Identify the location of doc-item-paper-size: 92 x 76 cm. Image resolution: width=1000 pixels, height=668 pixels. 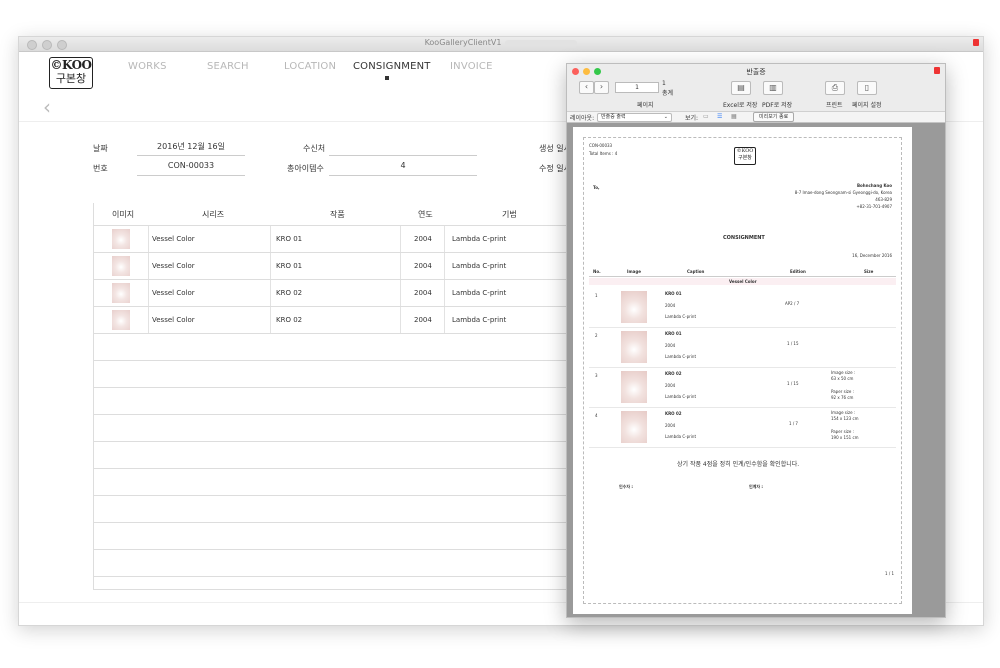
(842, 397).